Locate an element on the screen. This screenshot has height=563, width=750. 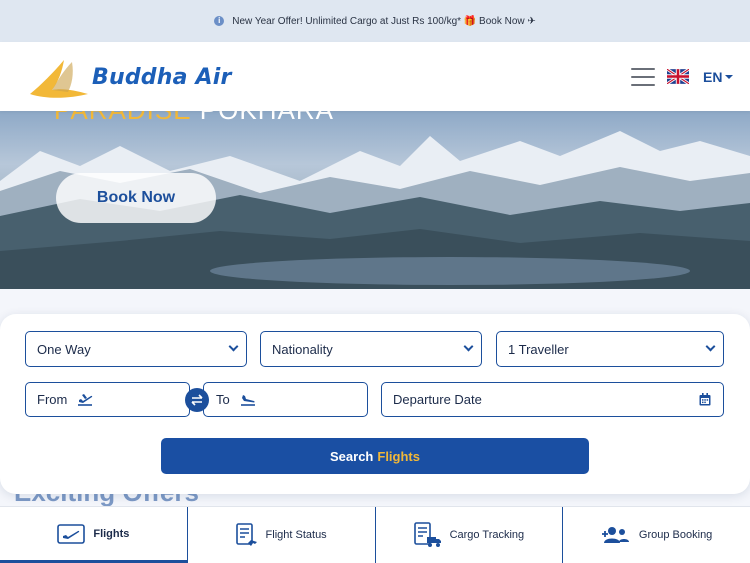
language-selector: EN is located at coordinates (718, 77).